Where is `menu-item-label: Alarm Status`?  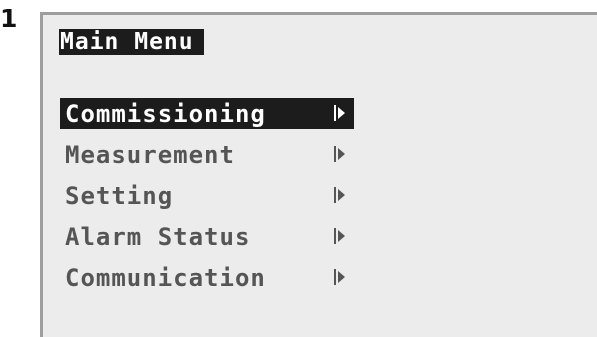
menu-item-label: Alarm Status is located at coordinates (158, 236).